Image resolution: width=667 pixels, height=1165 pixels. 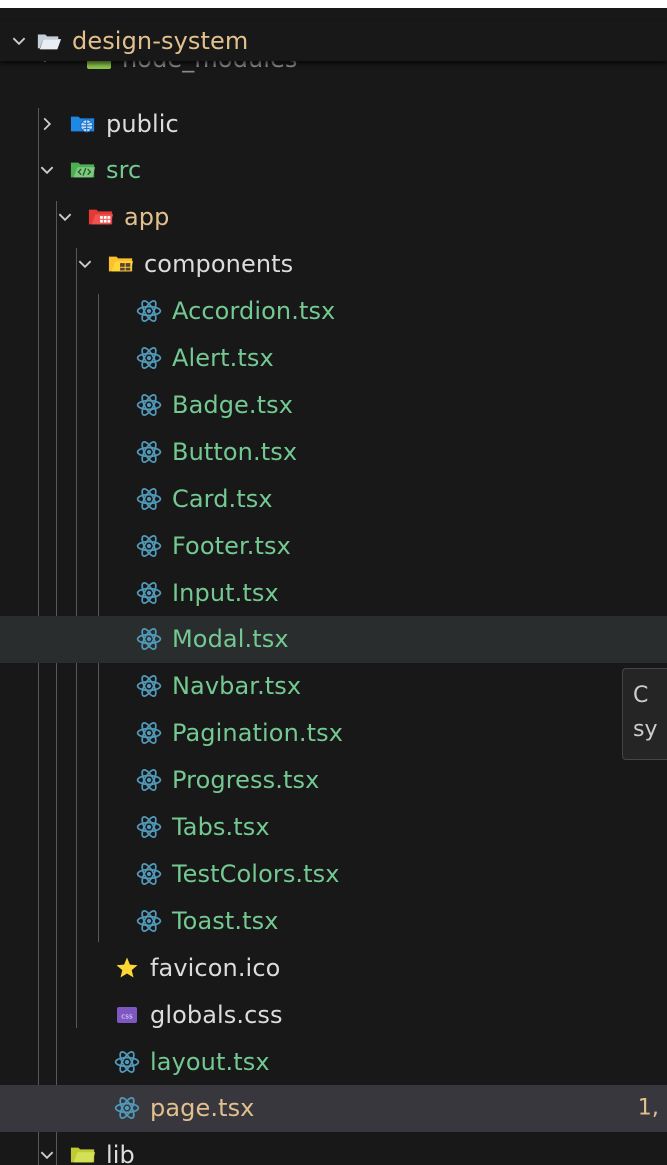 What do you see at coordinates (83, 1154) in the screenshot?
I see `folder-lib-icon` at bounding box center [83, 1154].